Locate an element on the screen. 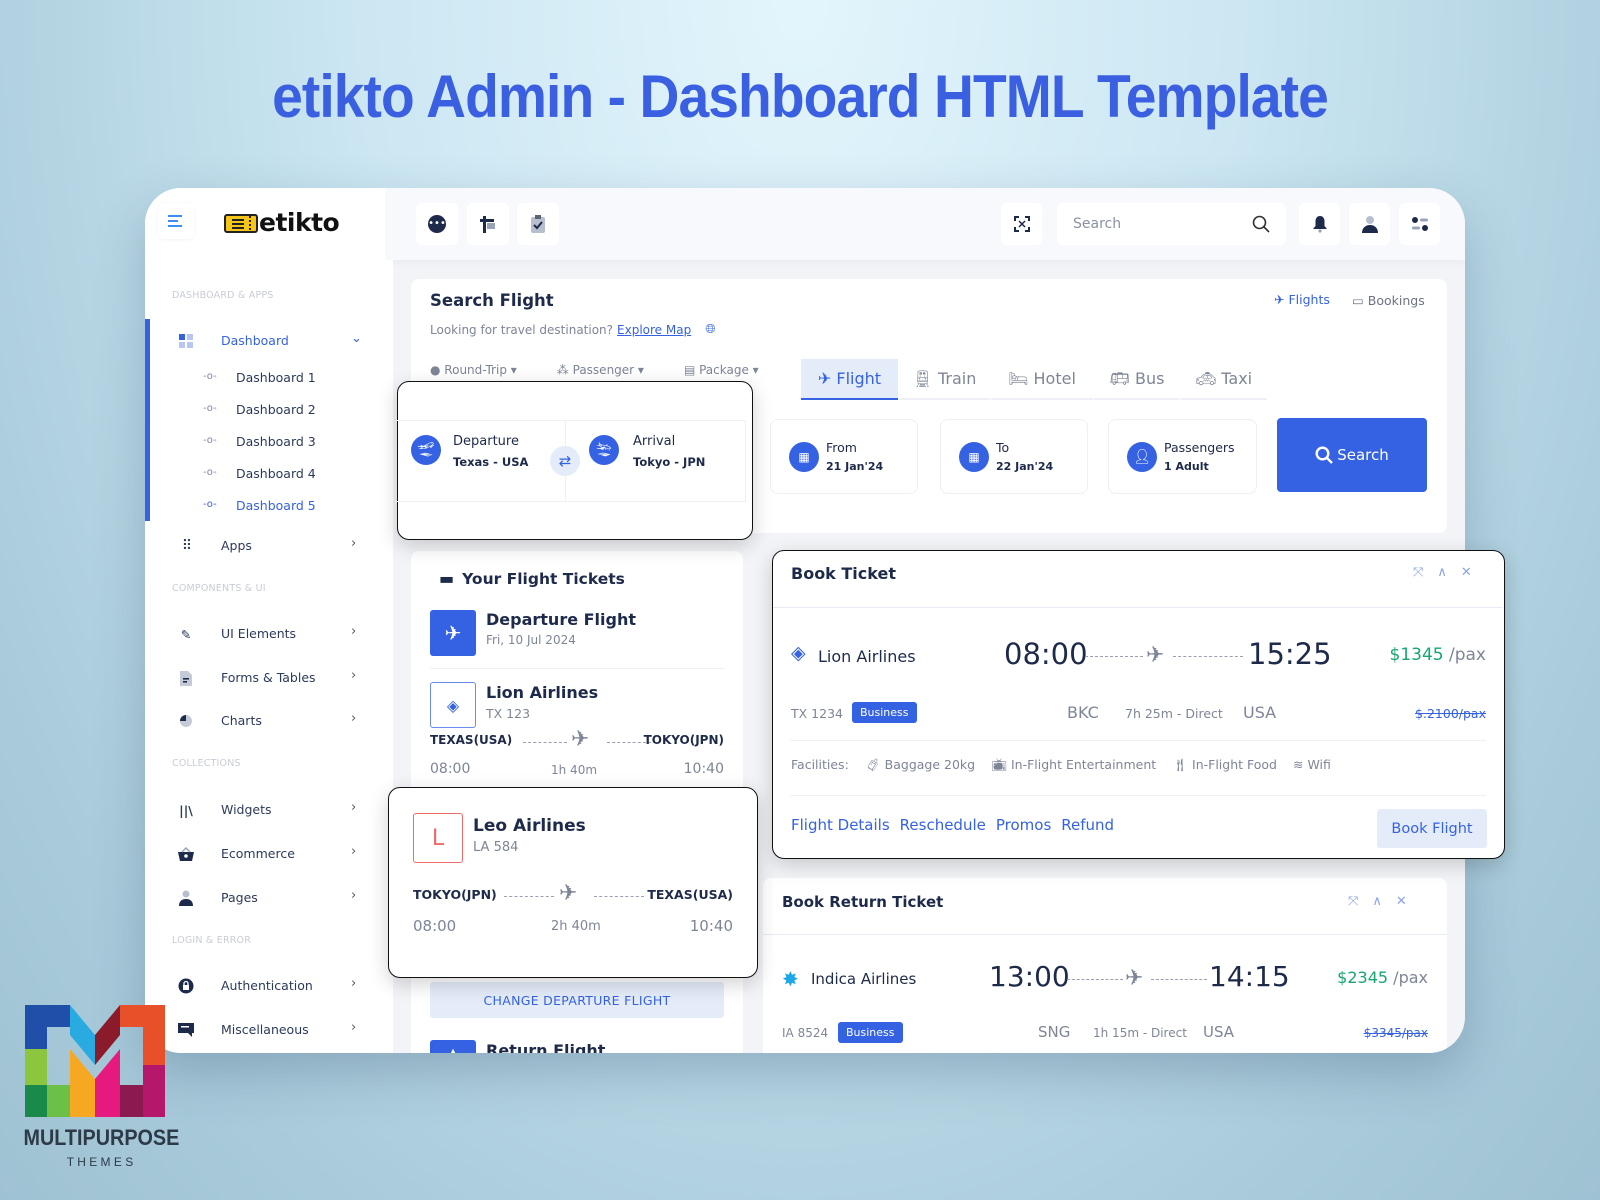 This screenshot has width=1600, height=1200. lock-icon is located at coordinates (186, 986).